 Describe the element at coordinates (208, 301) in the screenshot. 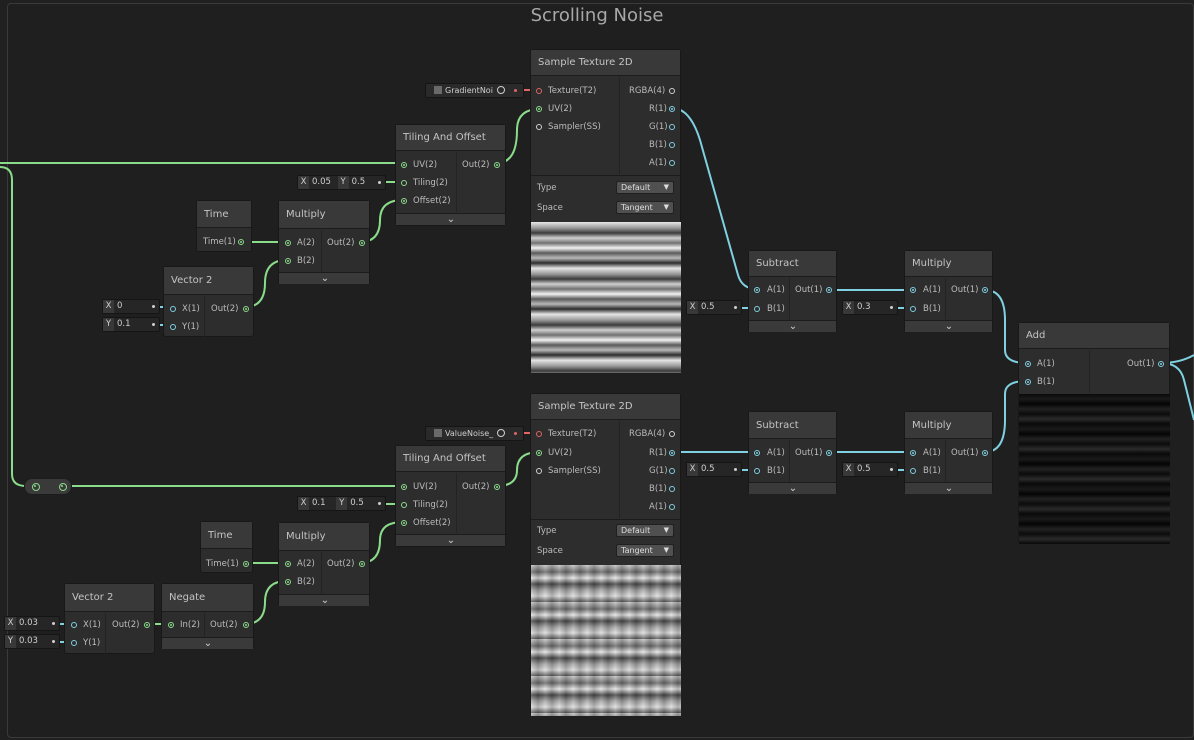

I see `vector2-node: Vector 2 X(1) Y(1) Out(2)` at that location.